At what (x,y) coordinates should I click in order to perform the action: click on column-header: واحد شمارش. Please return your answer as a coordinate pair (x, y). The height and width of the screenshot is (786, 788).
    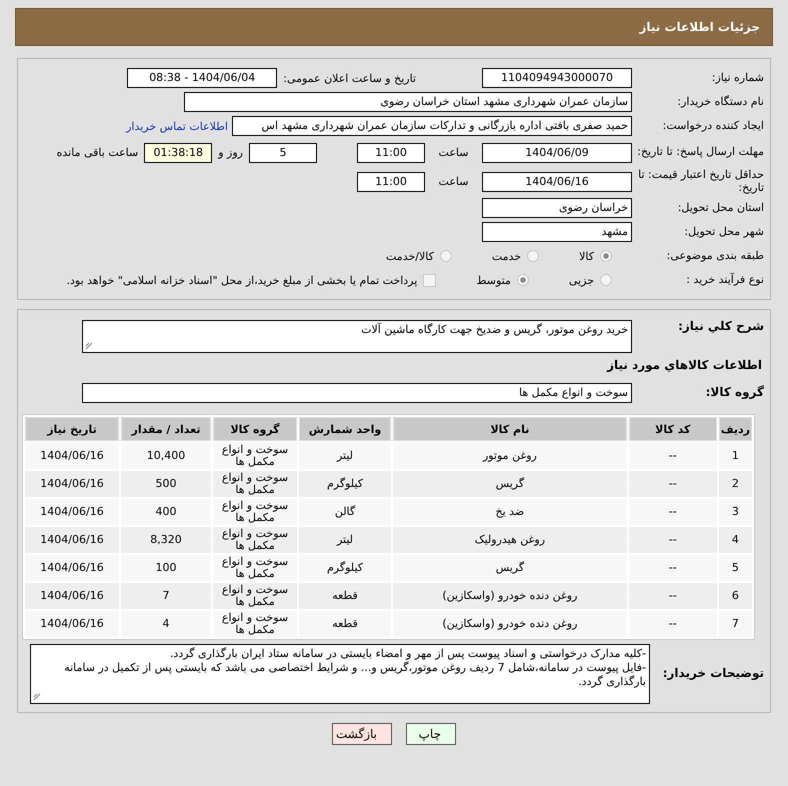
    Looking at the image, I should click on (345, 429).